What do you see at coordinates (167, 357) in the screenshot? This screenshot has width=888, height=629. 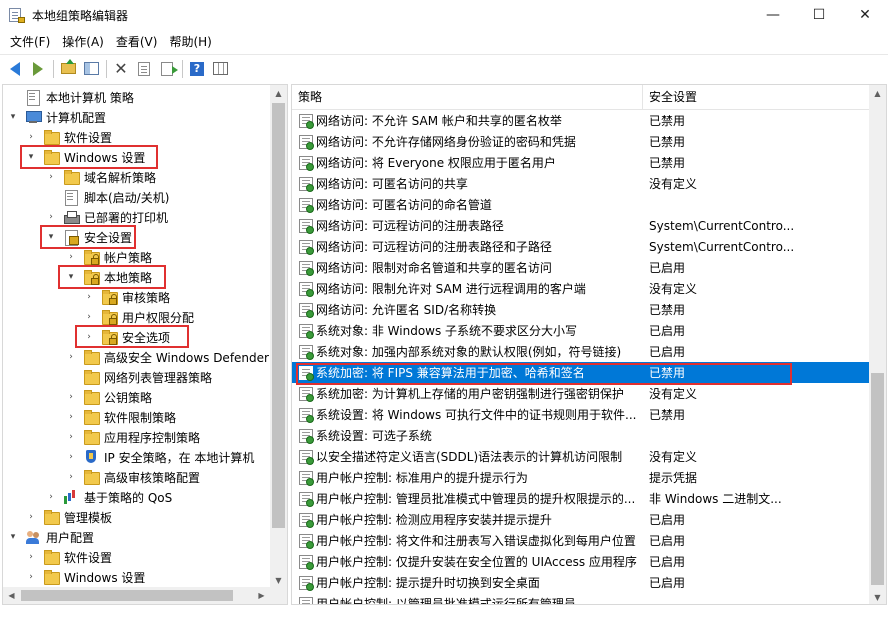 I see `tree-item: › 高级安全 Windows Defender` at bounding box center [167, 357].